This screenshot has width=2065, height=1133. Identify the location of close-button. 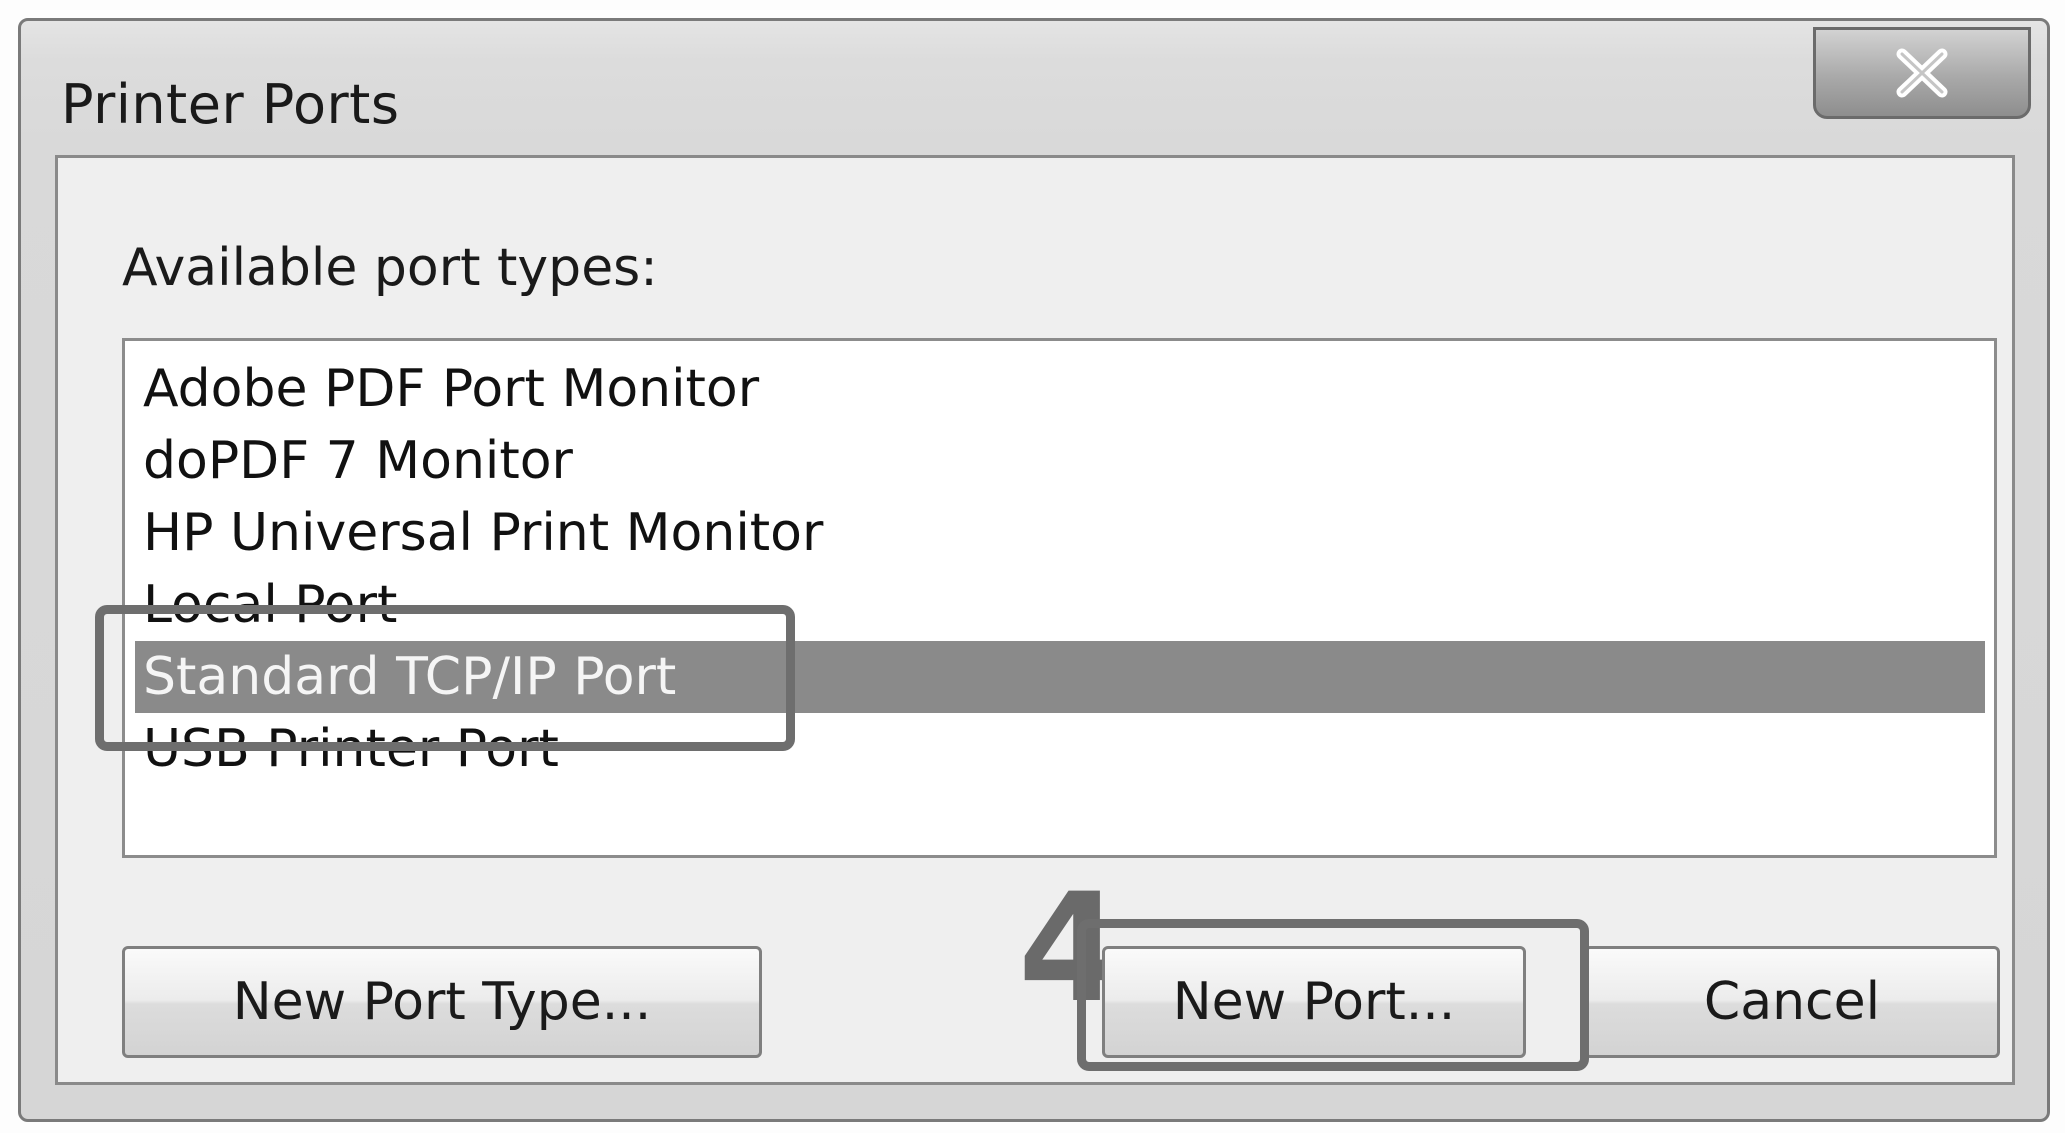
(1922, 73).